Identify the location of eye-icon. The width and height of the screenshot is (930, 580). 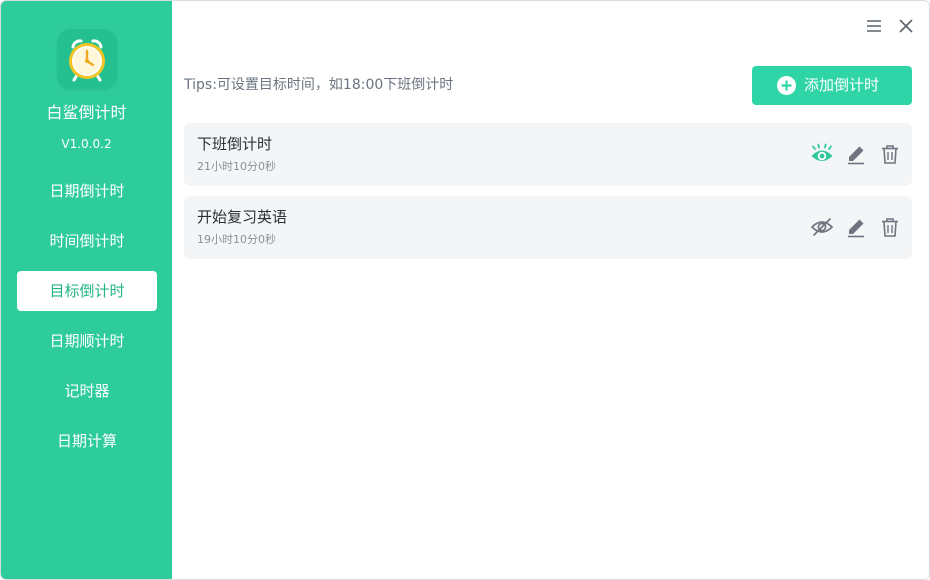
(822, 152).